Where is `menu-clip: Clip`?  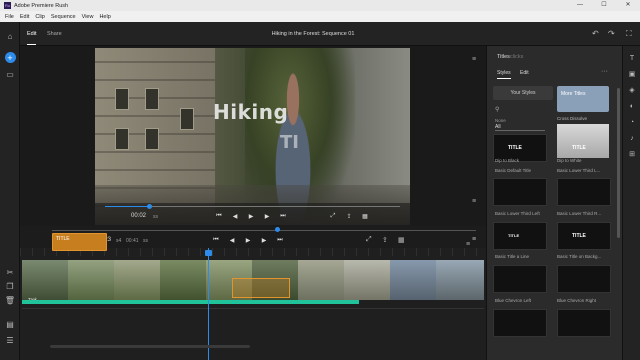 menu-clip: Clip is located at coordinates (39, 17).